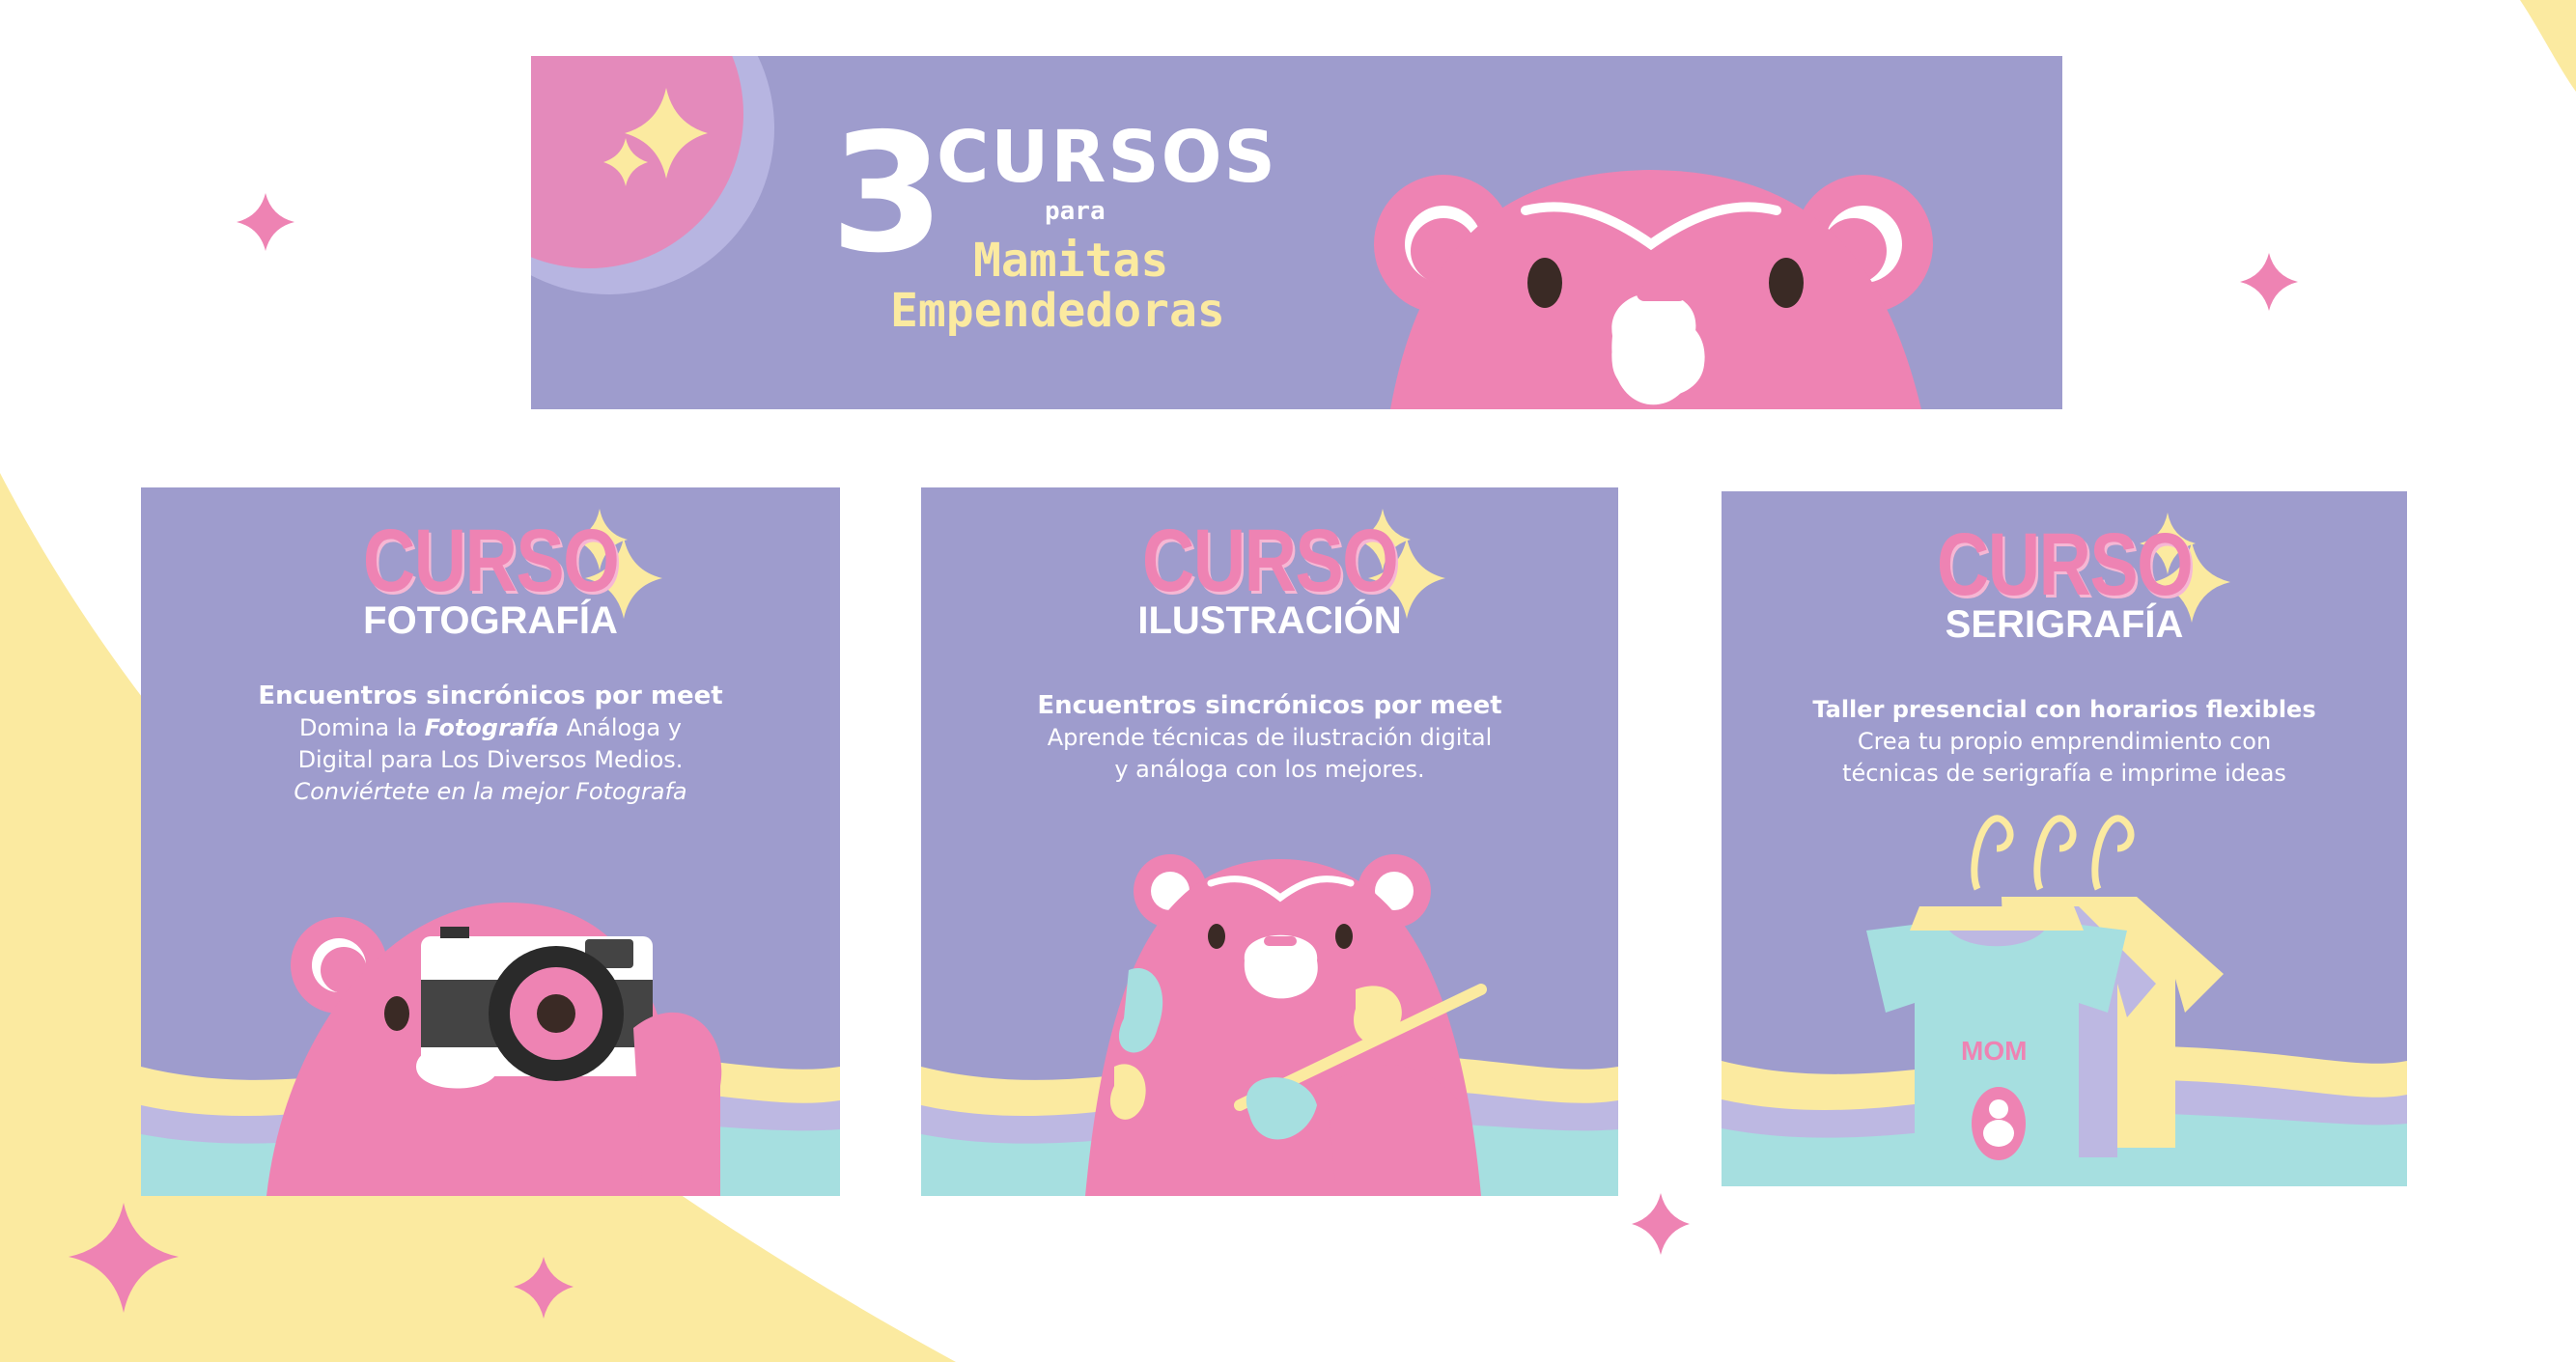  I want to click on card-heading: FOTOGRAFÍA, so click(491, 620).